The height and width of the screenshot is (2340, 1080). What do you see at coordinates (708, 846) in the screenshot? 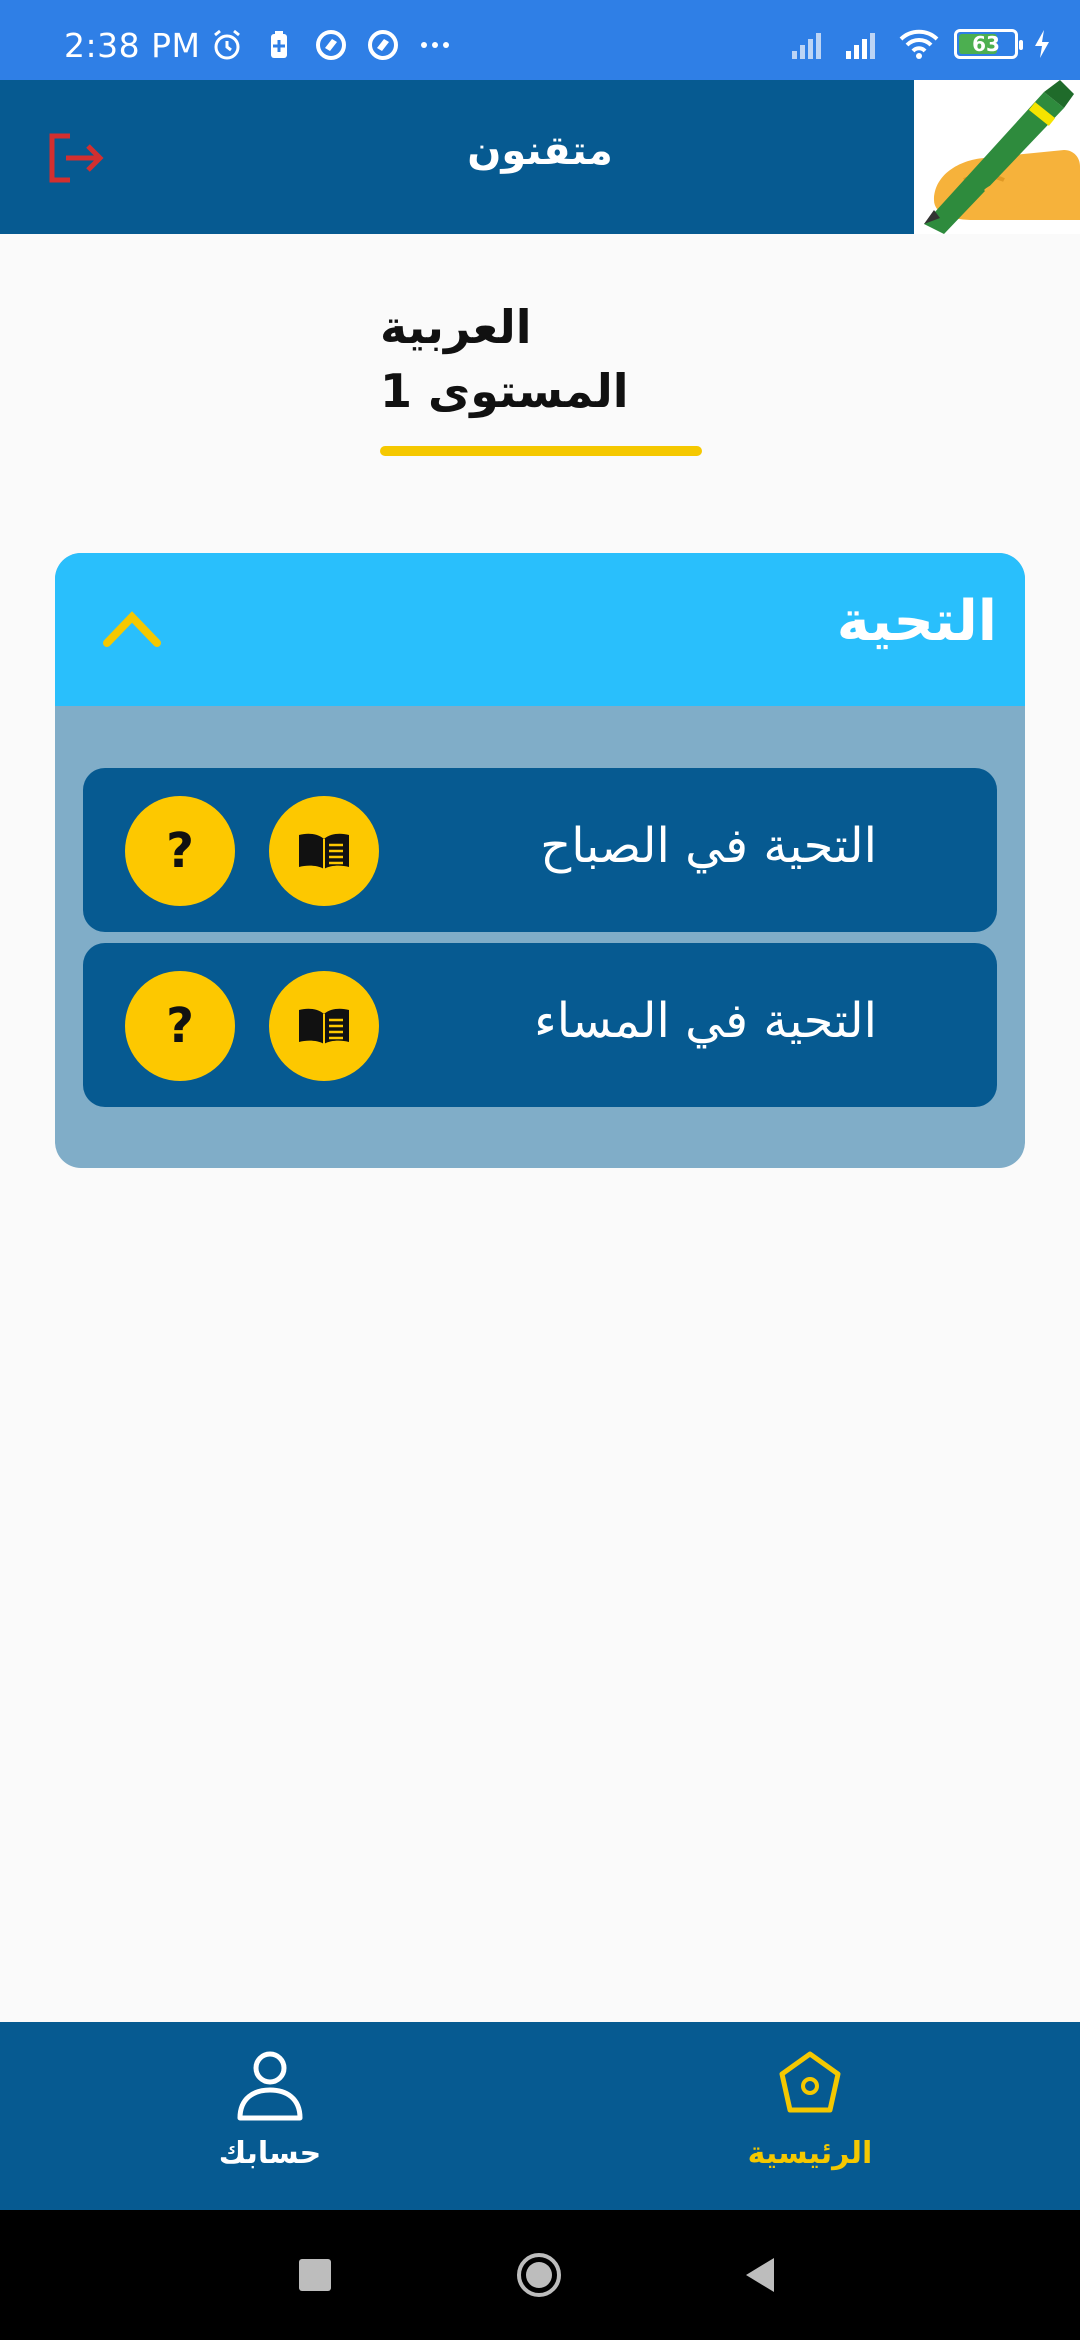
I see `lesson-title: التحية في الصباح` at bounding box center [708, 846].